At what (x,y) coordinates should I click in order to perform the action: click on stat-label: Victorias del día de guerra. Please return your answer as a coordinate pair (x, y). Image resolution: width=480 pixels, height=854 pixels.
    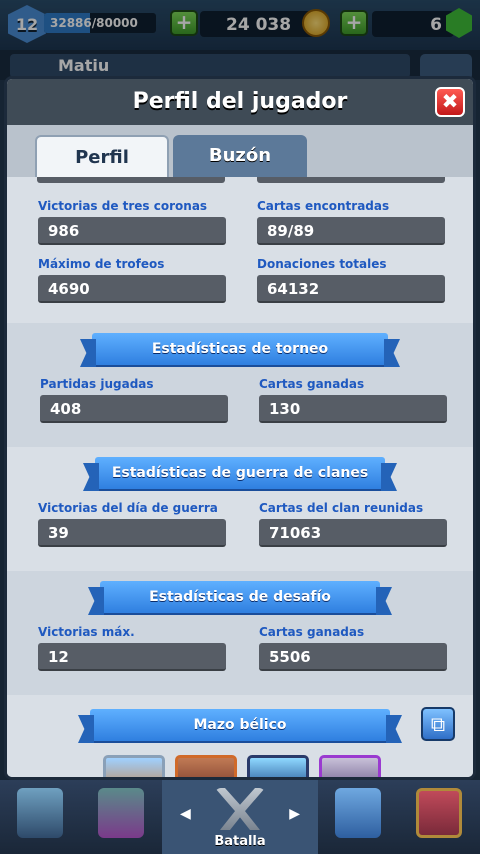
    Looking at the image, I should click on (128, 508).